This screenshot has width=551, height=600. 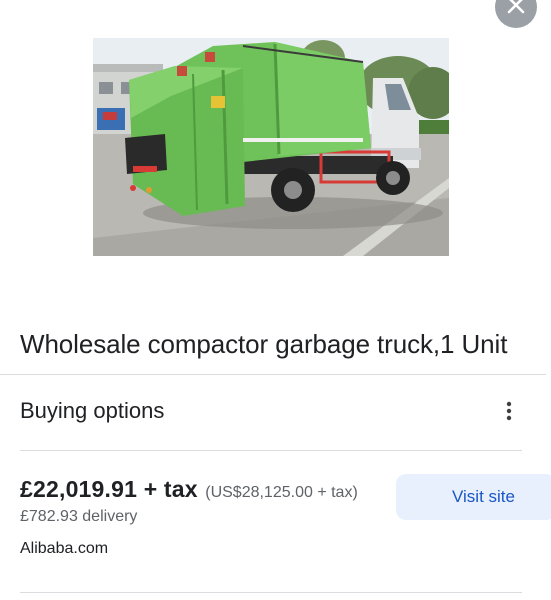 I want to click on offer-delivery: £782.93 delivery, so click(x=79, y=516).